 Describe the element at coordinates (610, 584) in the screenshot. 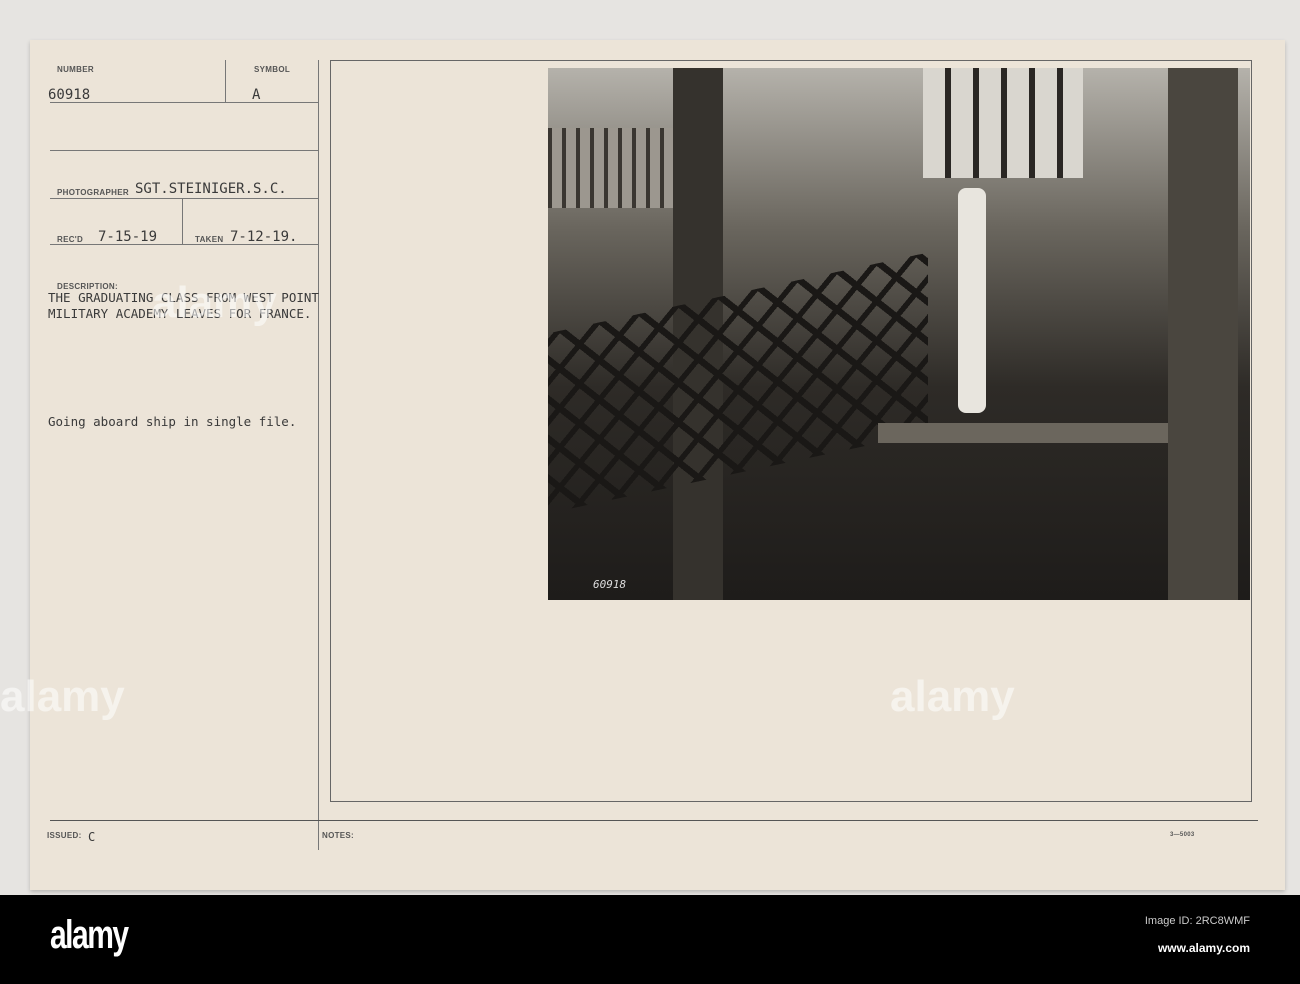

I see `negative-number: 60918` at that location.